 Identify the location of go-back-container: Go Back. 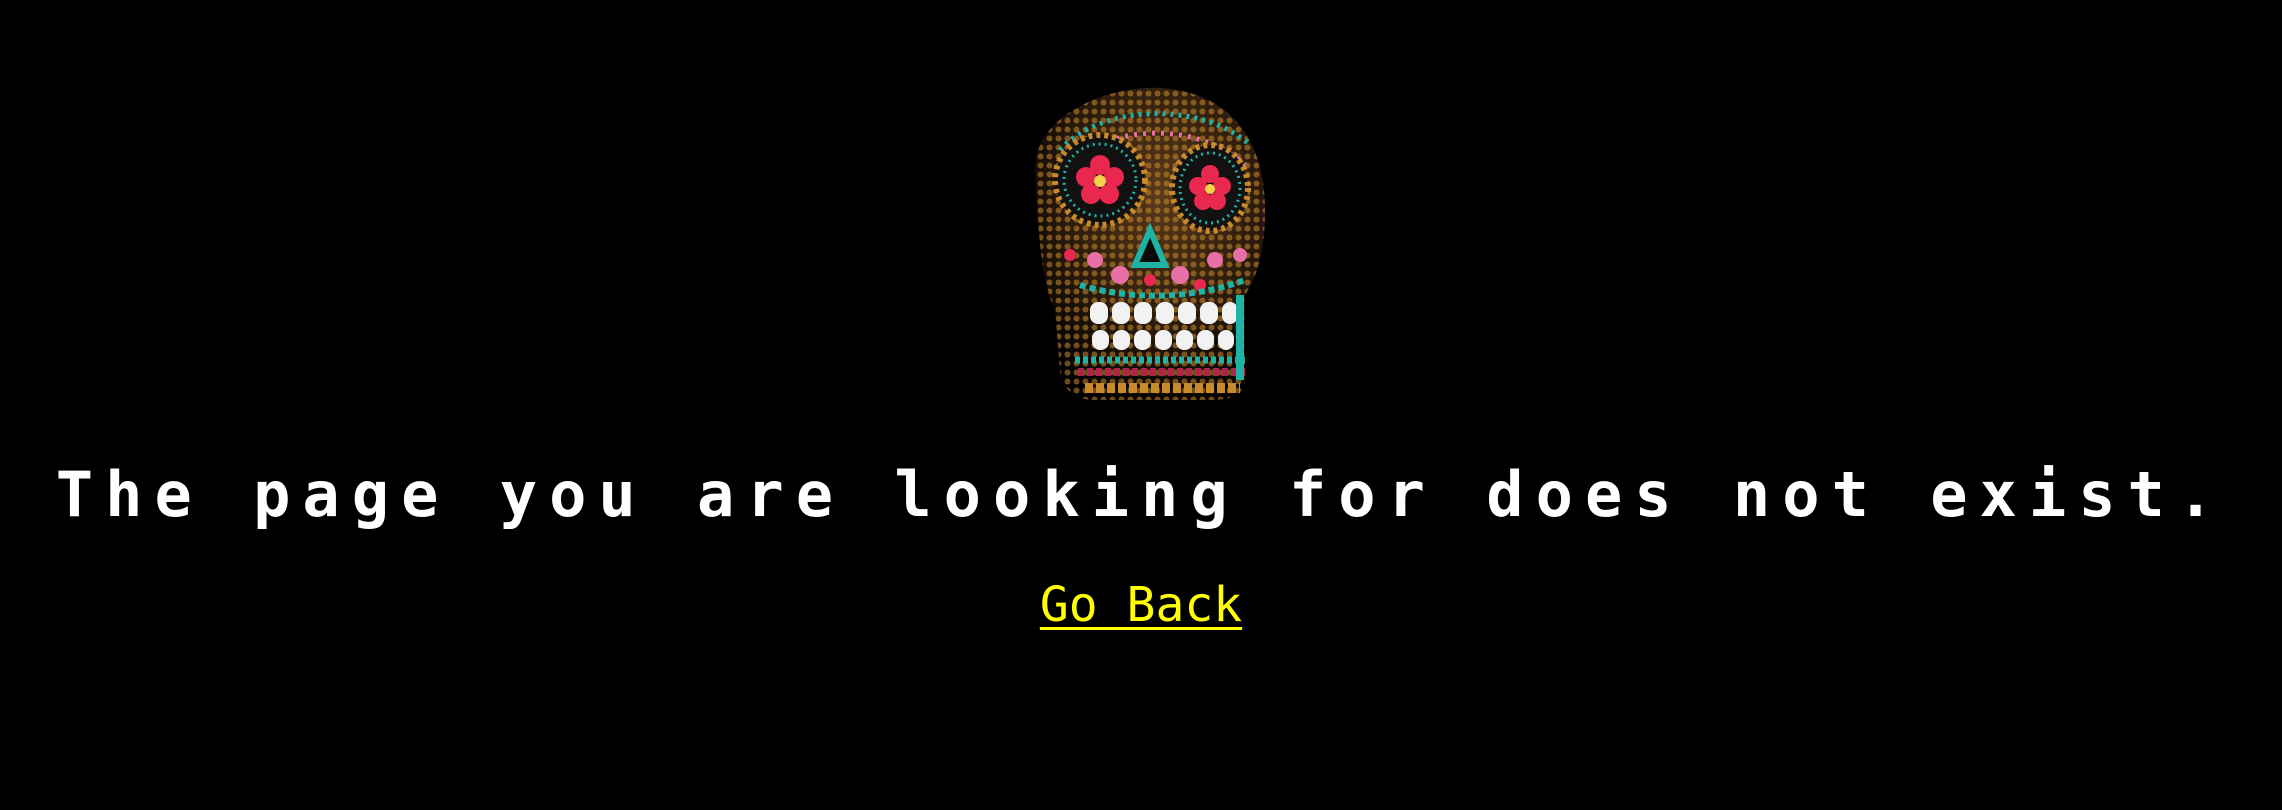
(1141, 611).